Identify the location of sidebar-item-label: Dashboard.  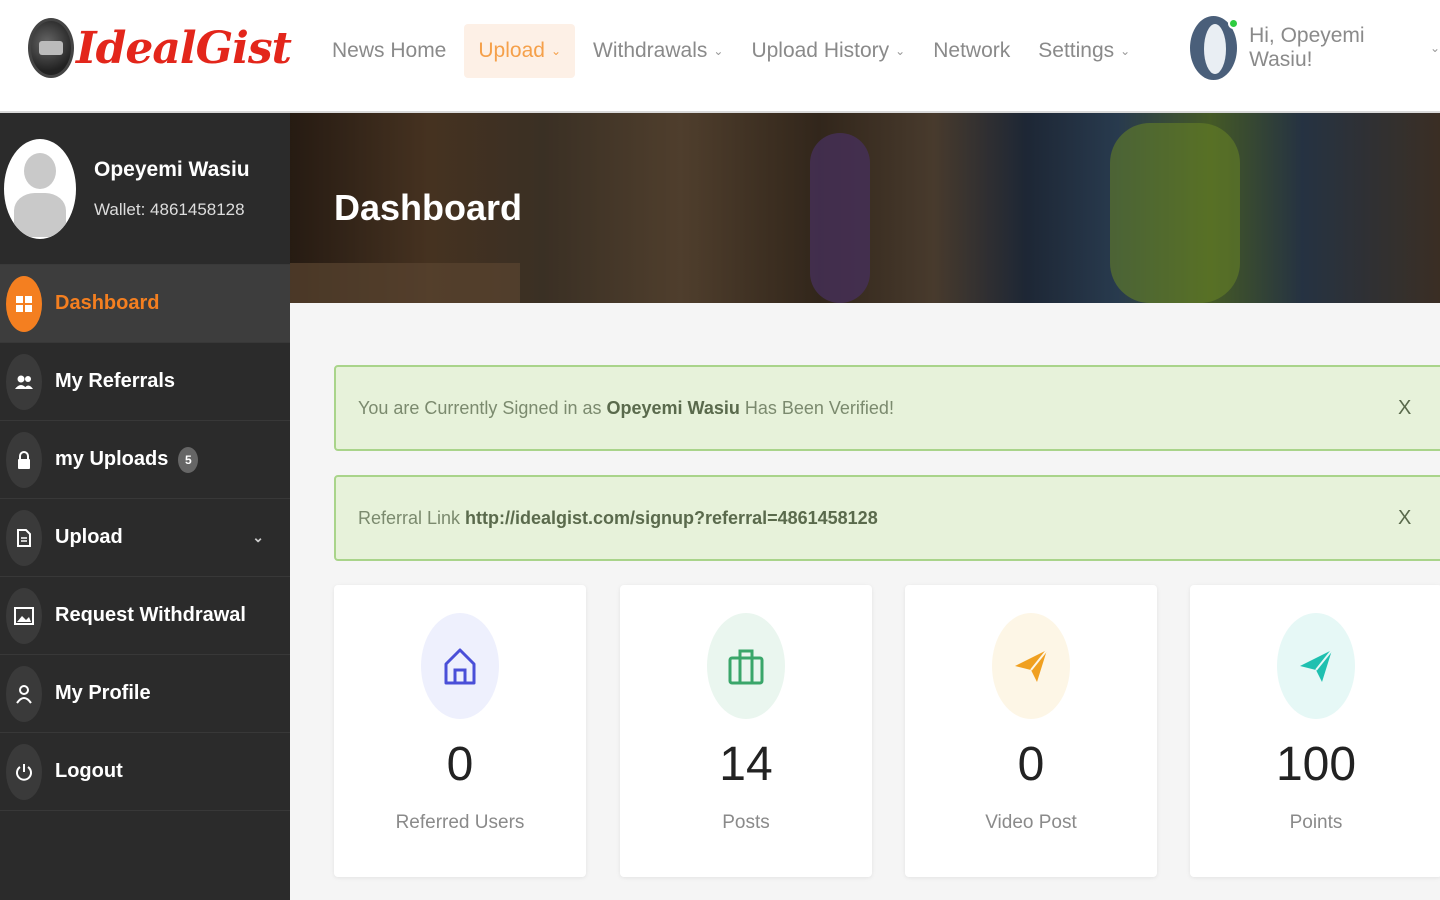
(107, 303).